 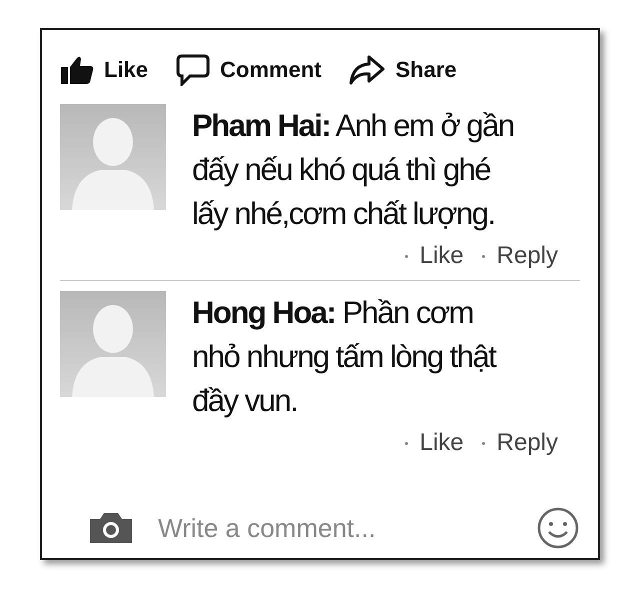 I want to click on camera-icon, so click(x=111, y=528).